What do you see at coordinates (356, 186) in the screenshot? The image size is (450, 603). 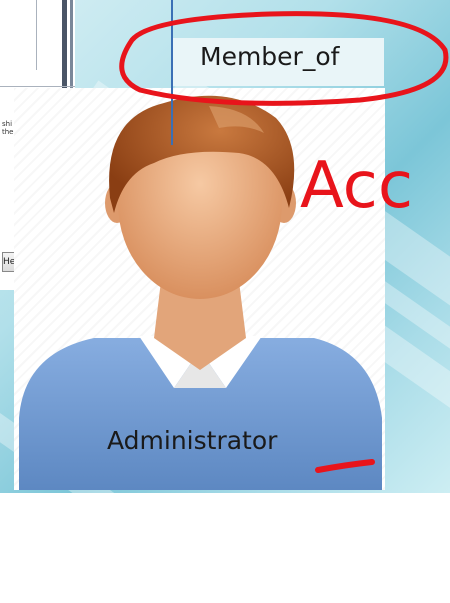 I see `handwritten-text: Acc` at bounding box center [356, 186].